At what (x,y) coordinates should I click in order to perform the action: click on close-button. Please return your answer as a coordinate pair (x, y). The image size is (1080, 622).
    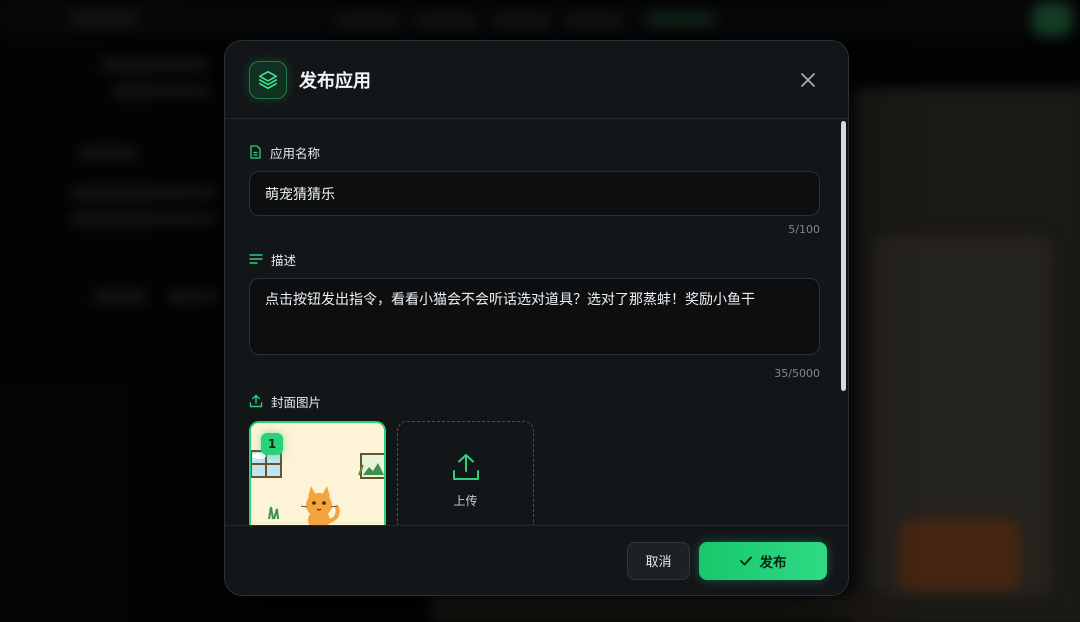
    Looking at the image, I should click on (808, 80).